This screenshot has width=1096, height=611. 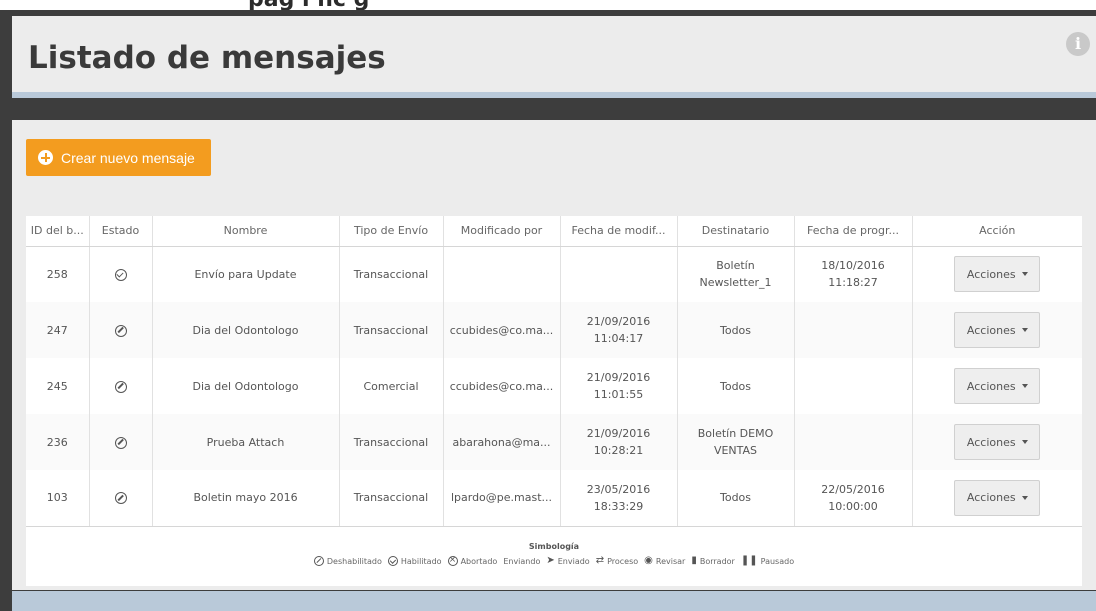 What do you see at coordinates (421, 561) in the screenshot?
I see `legend-label: Habilitado` at bounding box center [421, 561].